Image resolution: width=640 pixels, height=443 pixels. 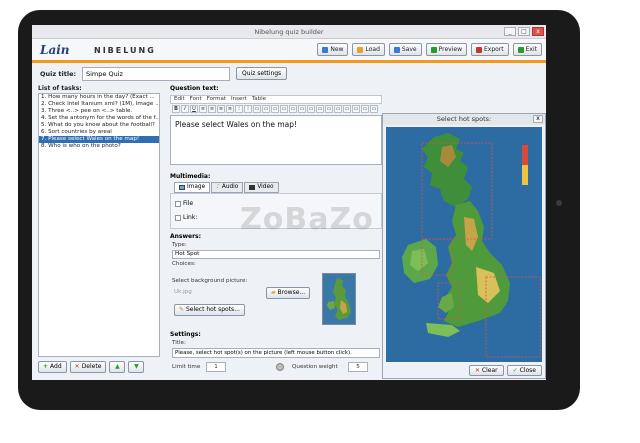 What do you see at coordinates (262, 73) in the screenshot?
I see `quiz-settings-button: Quiz settings` at bounding box center [262, 73].